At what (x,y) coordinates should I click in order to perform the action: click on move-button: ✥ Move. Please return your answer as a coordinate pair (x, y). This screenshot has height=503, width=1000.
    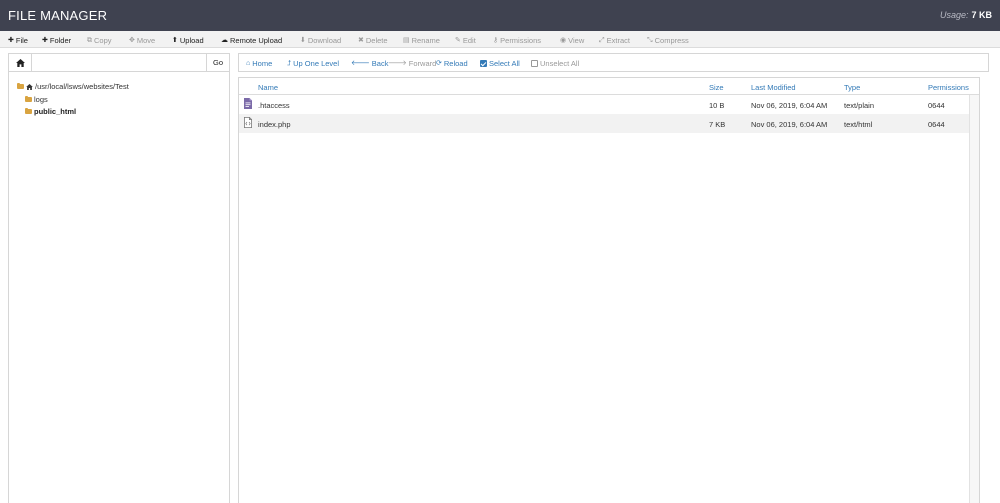
    Looking at the image, I should click on (142, 40).